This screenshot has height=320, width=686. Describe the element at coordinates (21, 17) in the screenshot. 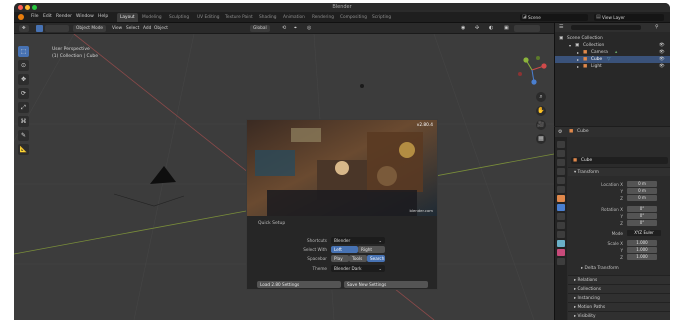

I see `blender-logo-icon` at that location.